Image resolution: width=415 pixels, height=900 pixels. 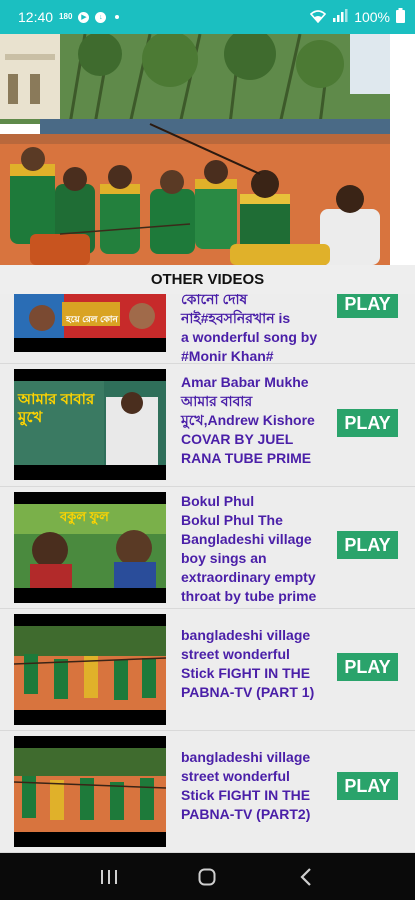 What do you see at coordinates (207, 279) in the screenshot?
I see `other-videos-heading: OTHER VIDEOS` at bounding box center [207, 279].